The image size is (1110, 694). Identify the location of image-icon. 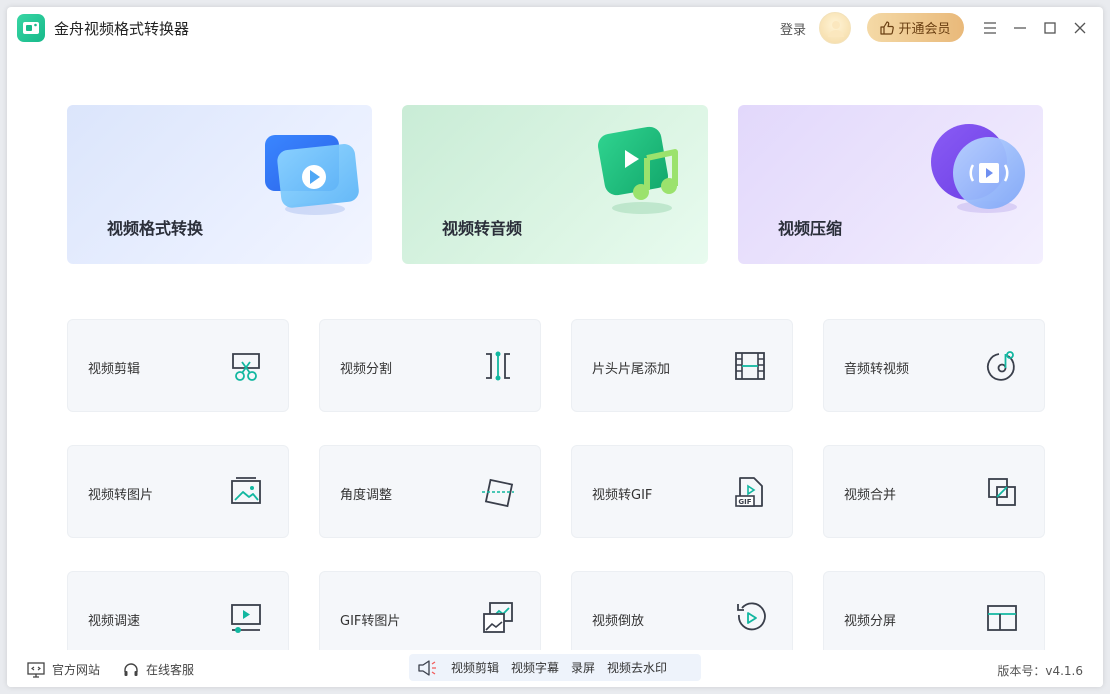
(246, 490).